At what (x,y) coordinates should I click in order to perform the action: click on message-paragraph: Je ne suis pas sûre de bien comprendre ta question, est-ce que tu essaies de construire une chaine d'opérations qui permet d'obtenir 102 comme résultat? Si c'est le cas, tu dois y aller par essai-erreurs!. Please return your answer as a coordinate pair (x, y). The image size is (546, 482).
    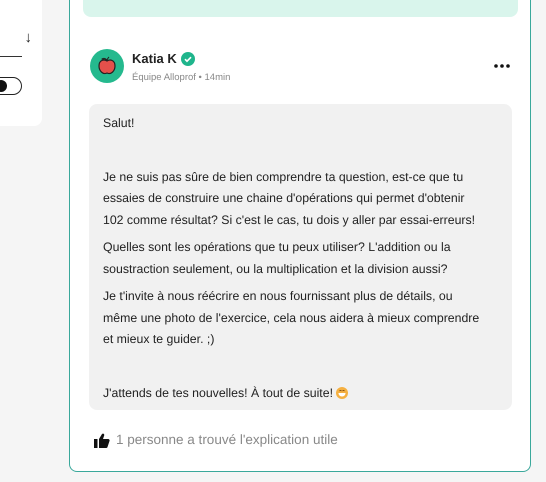
    Looking at the image, I should click on (289, 198).